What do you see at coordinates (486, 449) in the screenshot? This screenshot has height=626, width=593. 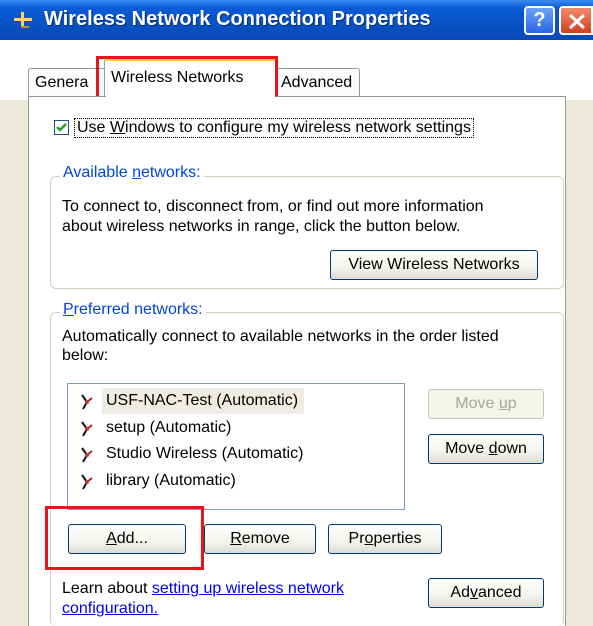 I see `move-down-button: Move down` at bounding box center [486, 449].